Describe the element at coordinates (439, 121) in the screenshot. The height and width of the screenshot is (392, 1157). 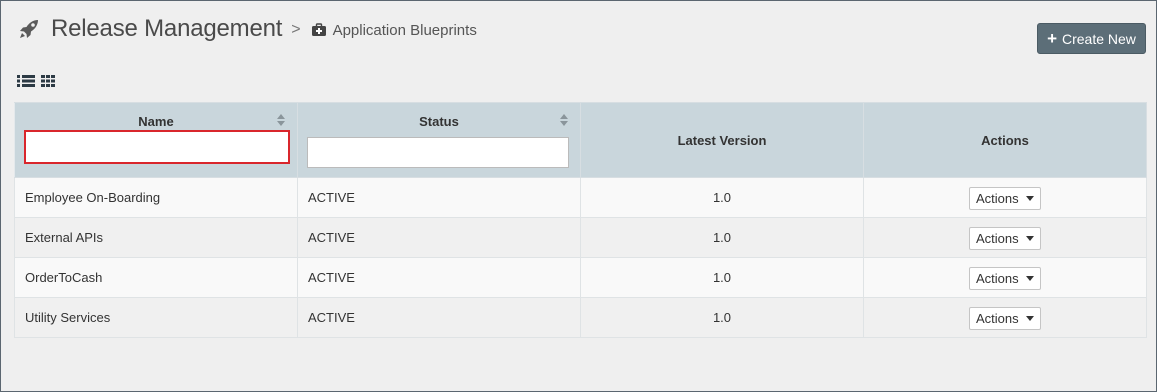
I see `column-label-status: Status` at that location.